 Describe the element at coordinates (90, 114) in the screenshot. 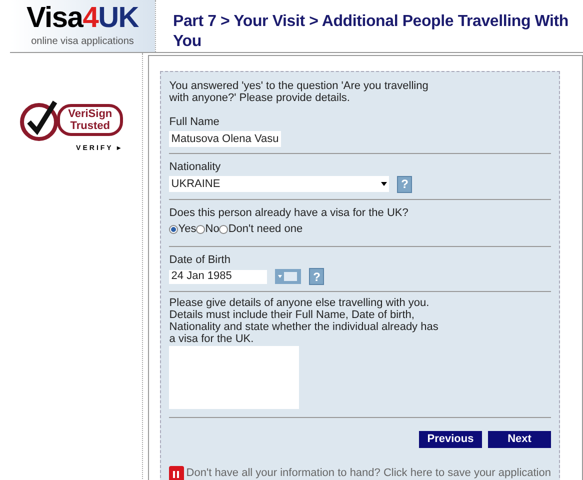

I see `seal-text: VeriSign` at that location.